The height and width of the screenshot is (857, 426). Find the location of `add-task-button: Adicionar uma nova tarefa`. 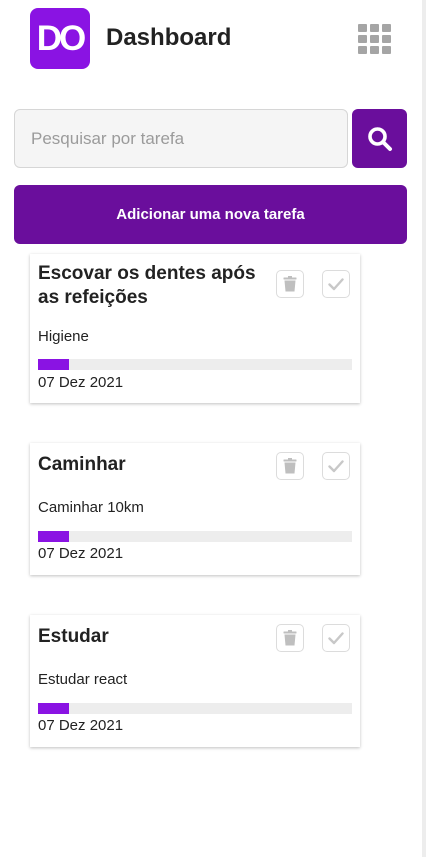

add-task-button: Adicionar uma nova tarefa is located at coordinates (210, 214).